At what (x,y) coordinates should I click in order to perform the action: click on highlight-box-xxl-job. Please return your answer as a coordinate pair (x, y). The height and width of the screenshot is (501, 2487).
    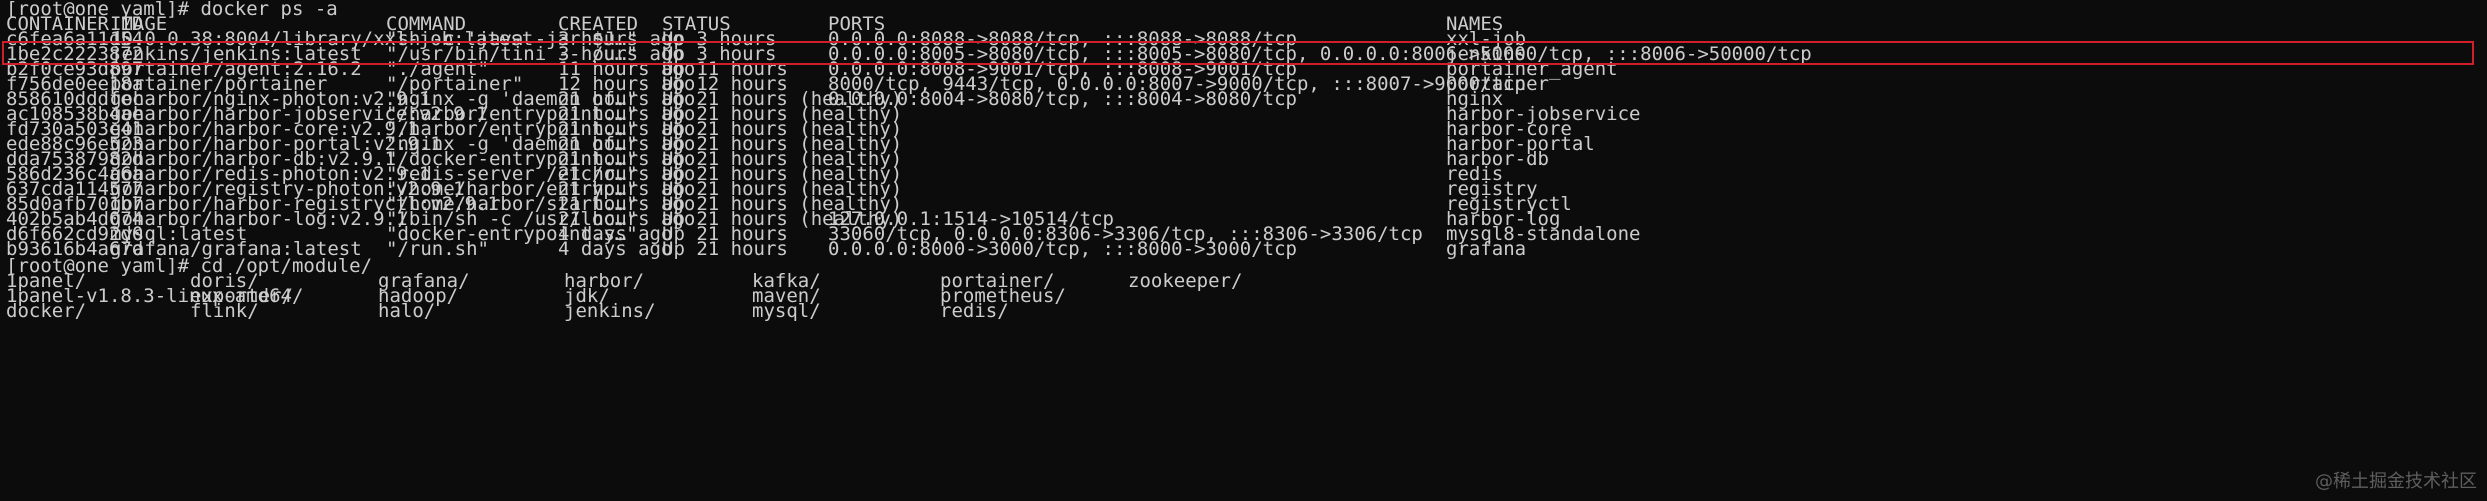
    Looking at the image, I should click on (1238, 53).